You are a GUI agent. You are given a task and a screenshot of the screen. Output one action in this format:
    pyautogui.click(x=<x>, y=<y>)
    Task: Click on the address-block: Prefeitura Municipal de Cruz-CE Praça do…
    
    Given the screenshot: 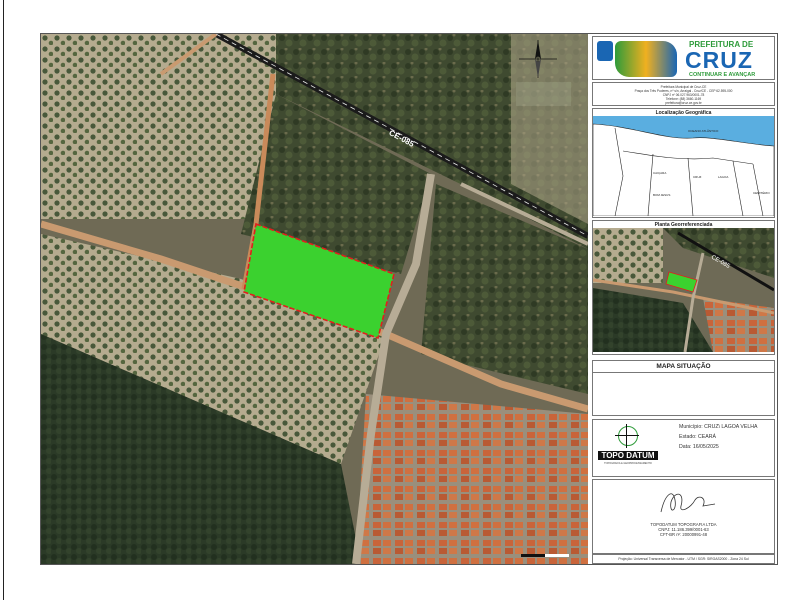 What is the action you would take?
    pyautogui.click(x=683, y=94)
    